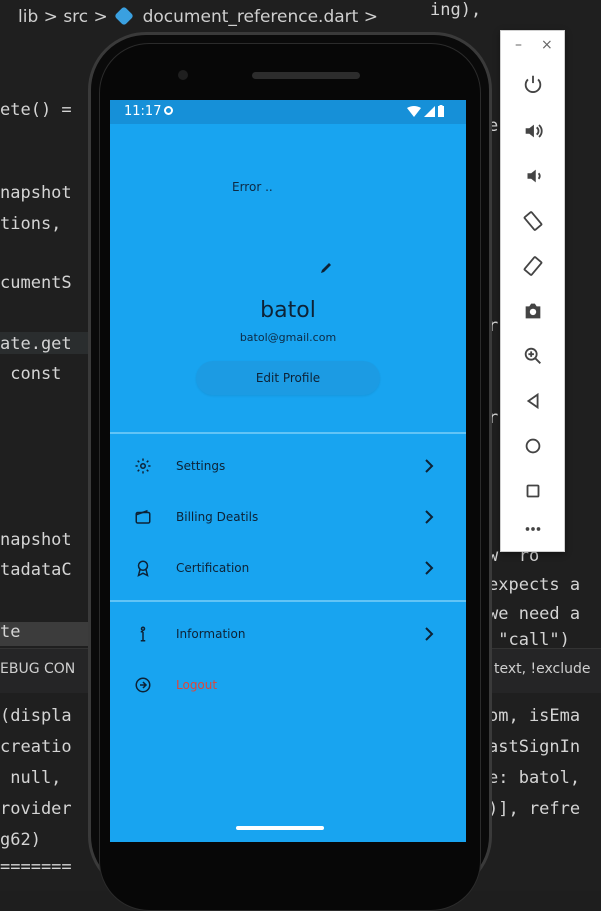 This screenshot has width=601, height=911. I want to click on code-line: =======, so click(36, 867).